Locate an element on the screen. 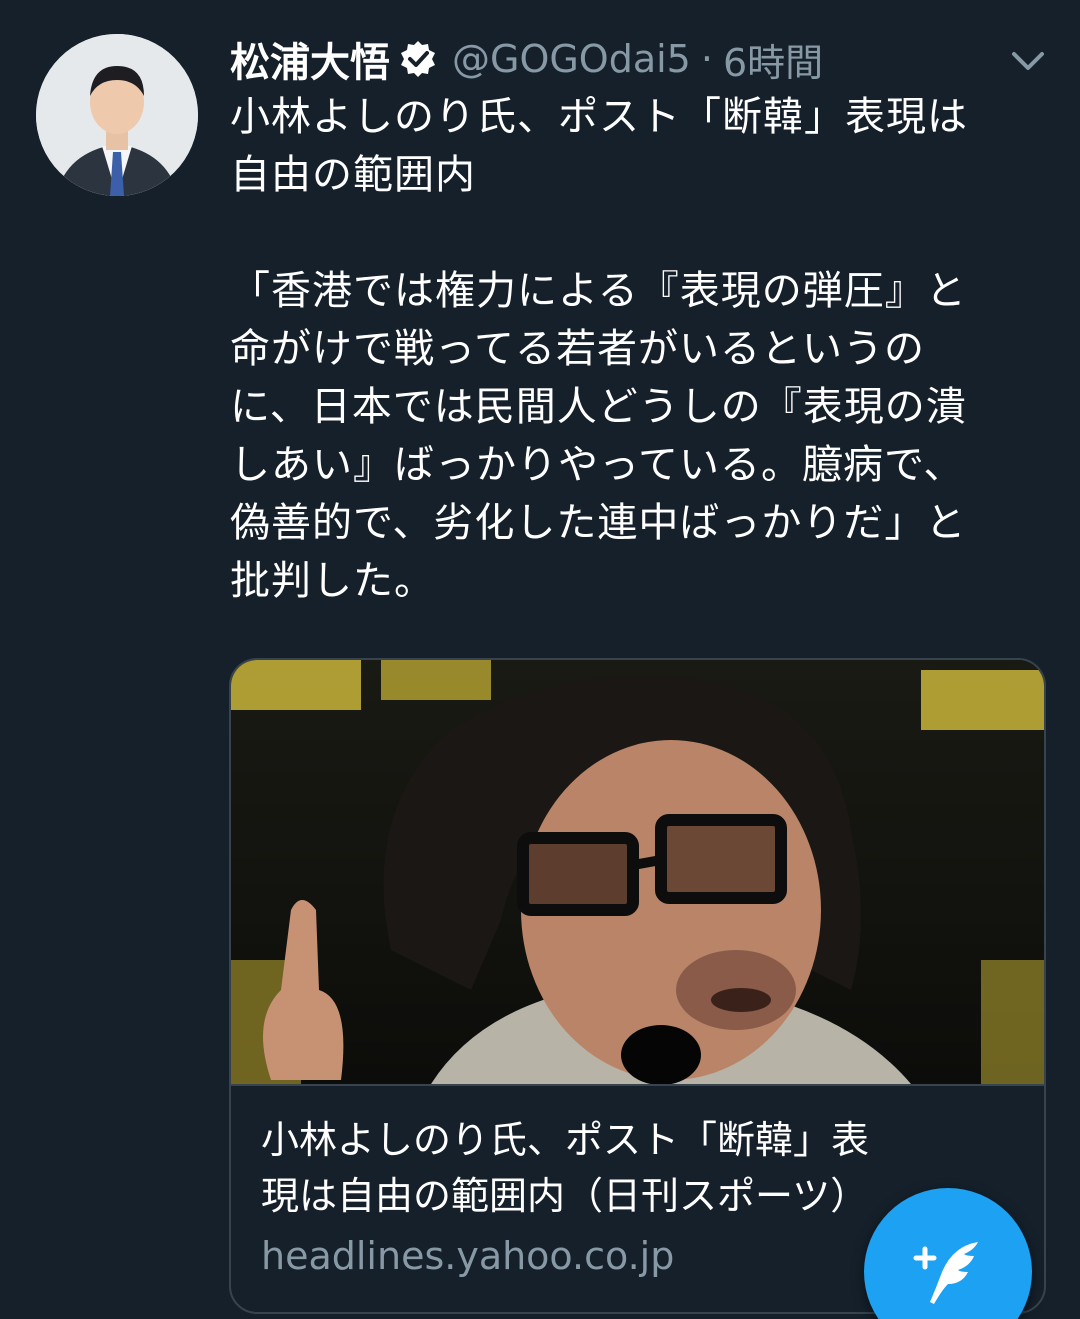 This screenshot has height=1319, width=1080. tweet-header: 松浦大悟 @GOGOdai5 · 6時間 is located at coordinates (526, 59).